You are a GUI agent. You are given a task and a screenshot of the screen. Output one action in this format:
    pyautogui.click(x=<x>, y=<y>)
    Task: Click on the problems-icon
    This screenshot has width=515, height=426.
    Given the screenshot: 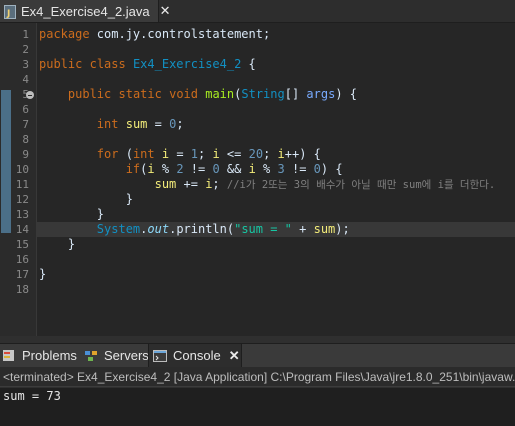 What is the action you would take?
    pyautogui.click(x=9, y=356)
    